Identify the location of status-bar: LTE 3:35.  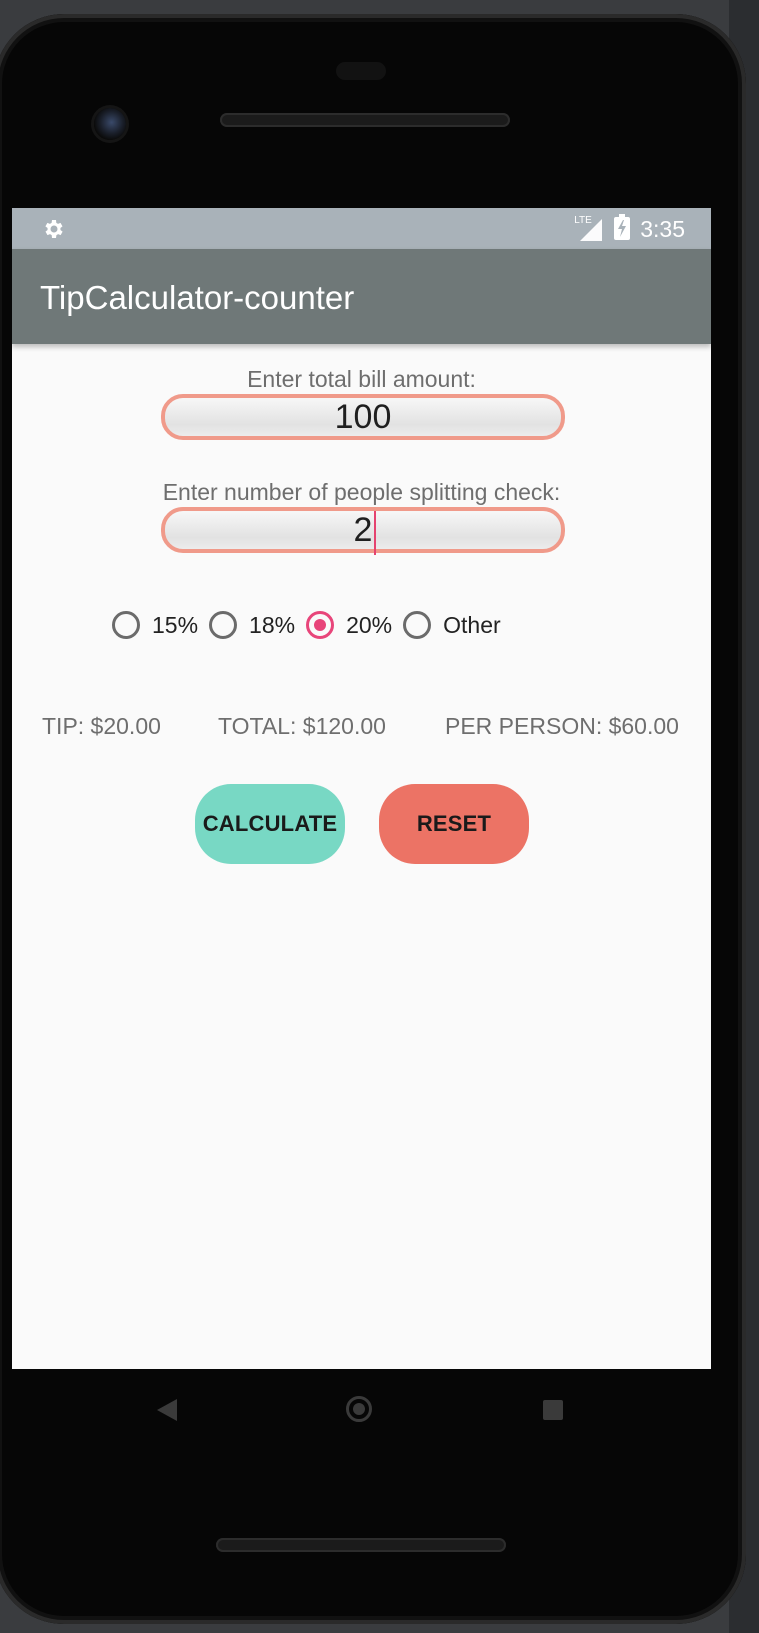
(361, 228).